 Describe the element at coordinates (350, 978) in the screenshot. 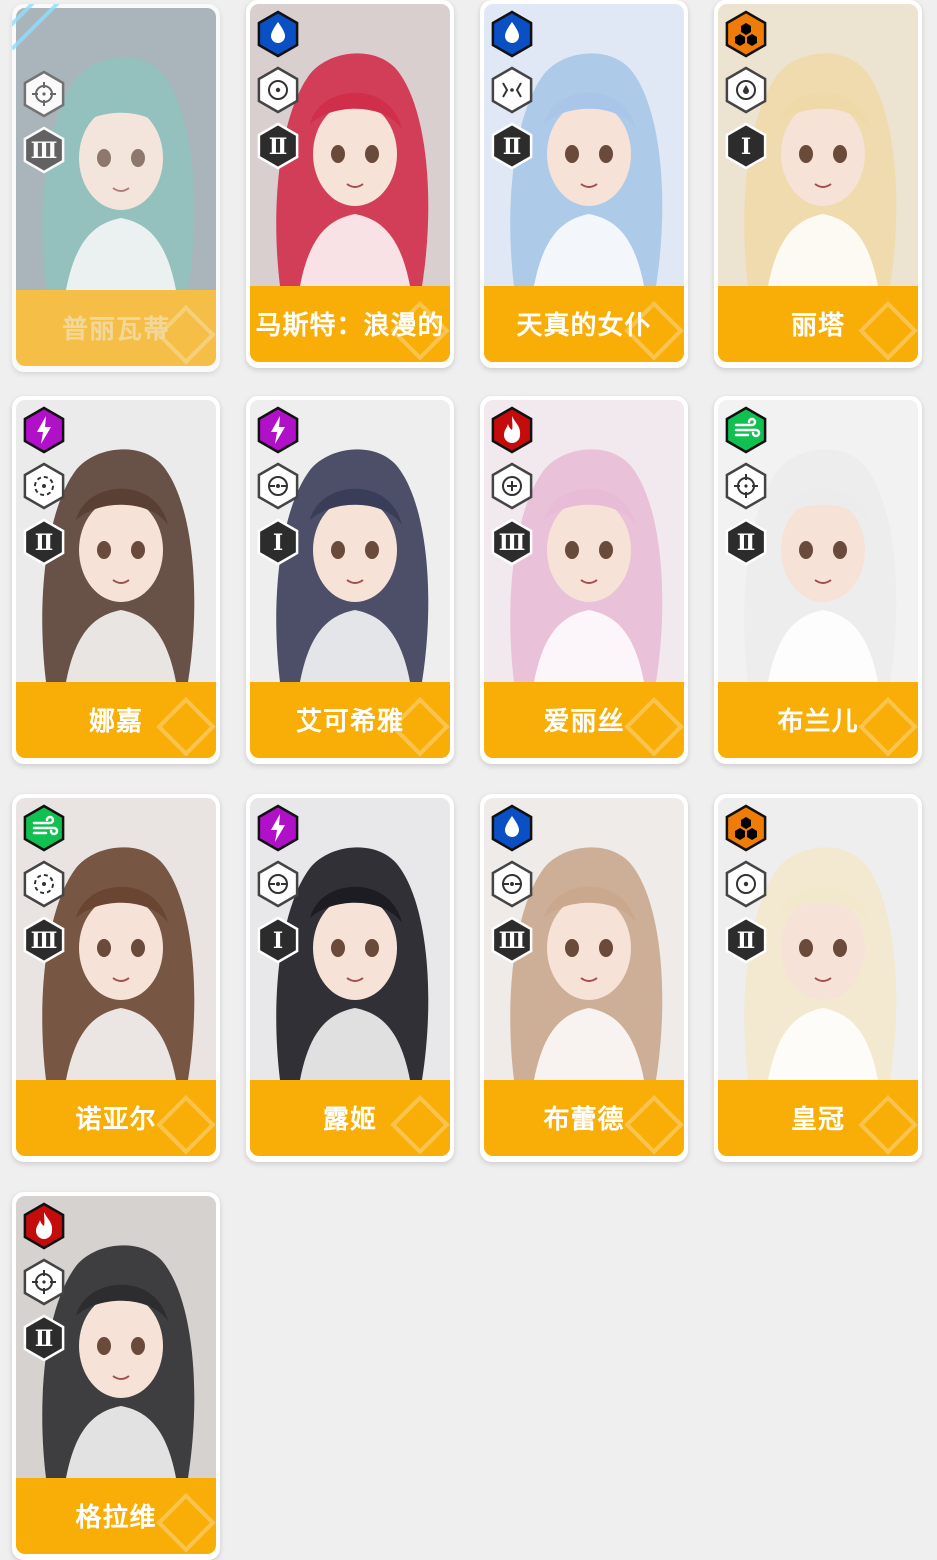

I see `character-card: Ⅰ ◇ 露姬` at that location.